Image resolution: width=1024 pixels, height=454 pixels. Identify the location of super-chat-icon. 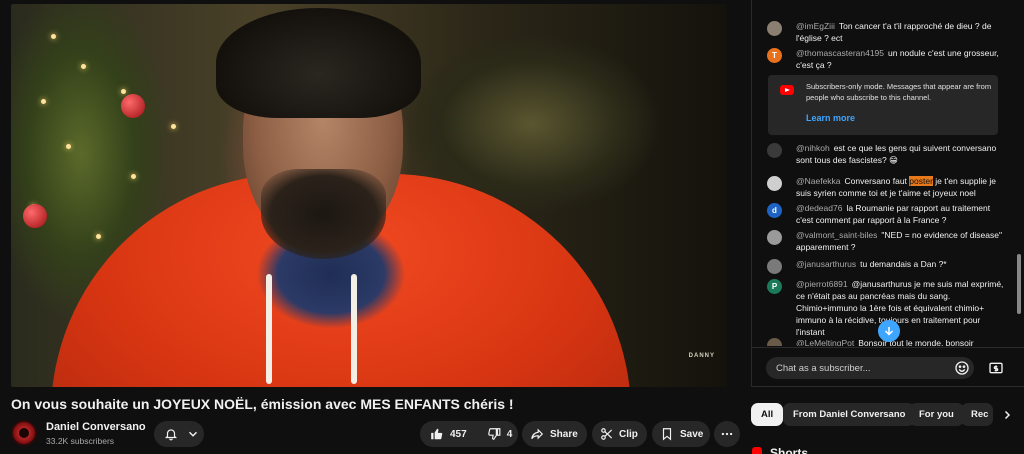
(996, 368).